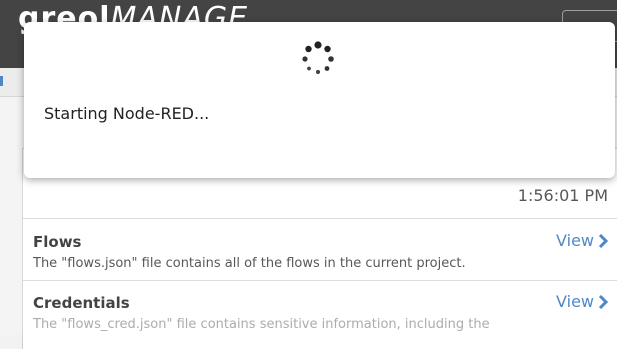 This screenshot has width=617, height=349. Describe the element at coordinates (318, 58) in the screenshot. I see `loading-spinner-icon` at that location.